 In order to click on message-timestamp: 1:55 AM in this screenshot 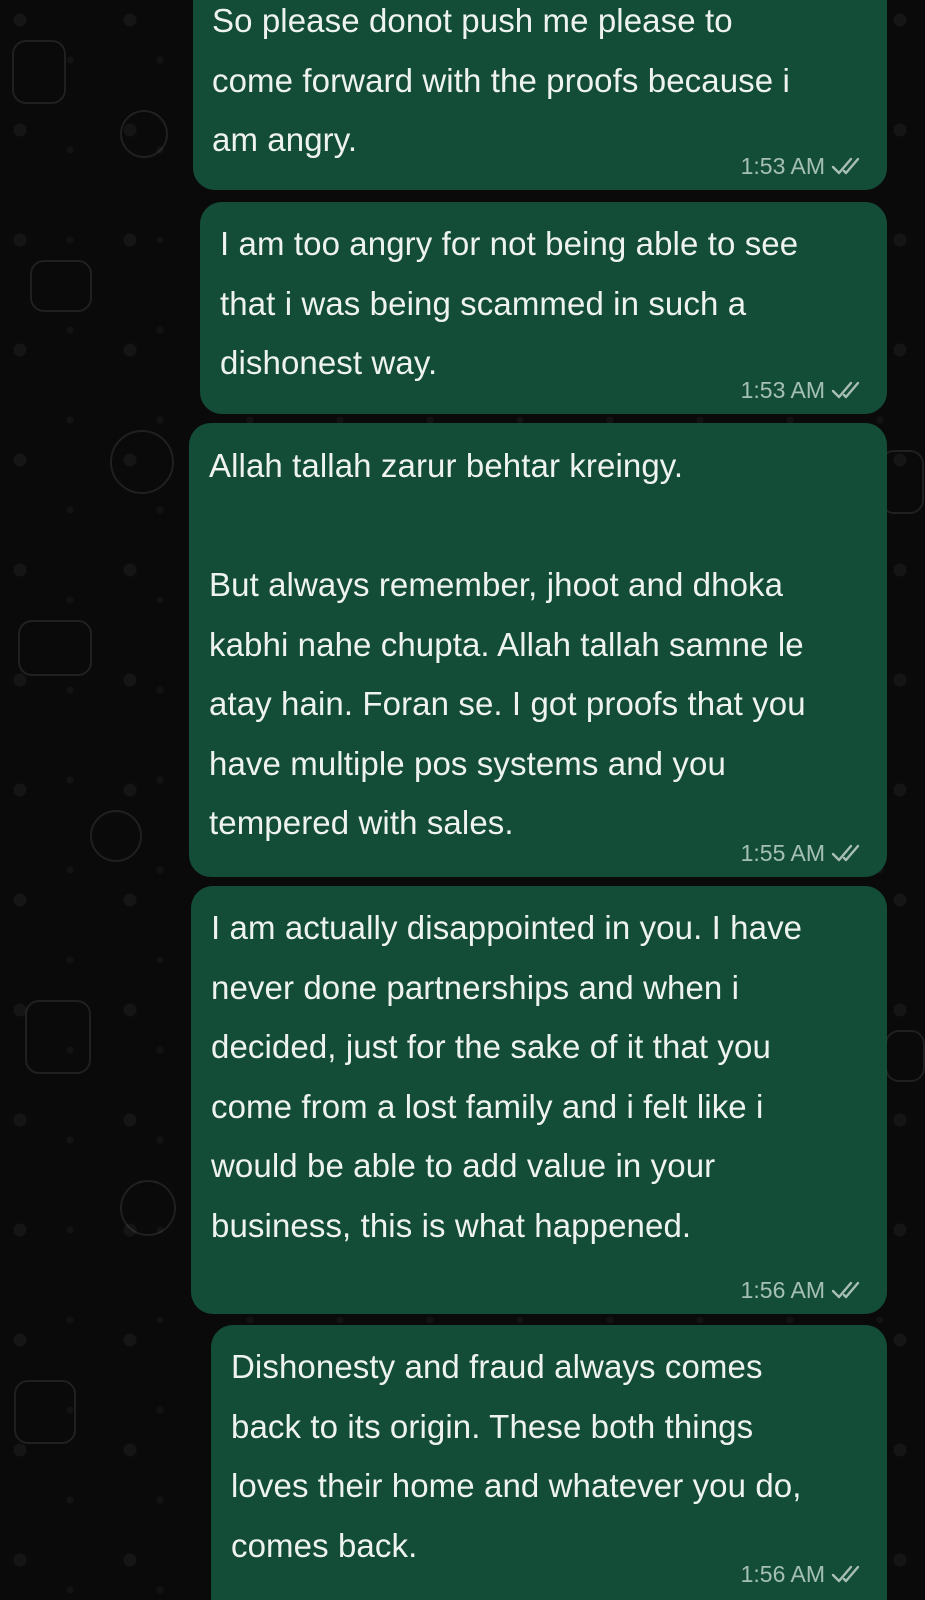, I will do `click(782, 853)`.